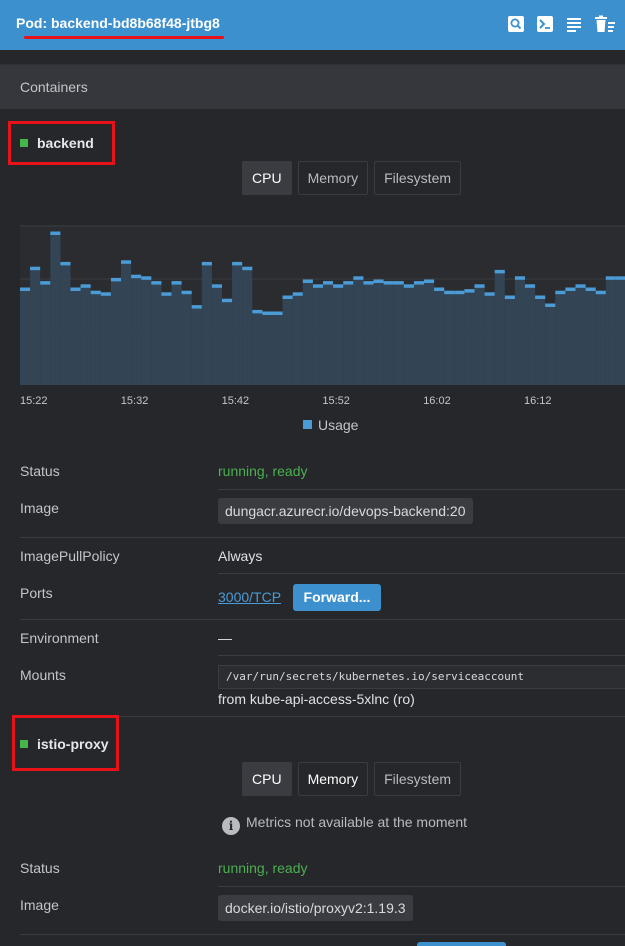  Describe the element at coordinates (461, 944) in the screenshot. I see `forward-button` at that location.